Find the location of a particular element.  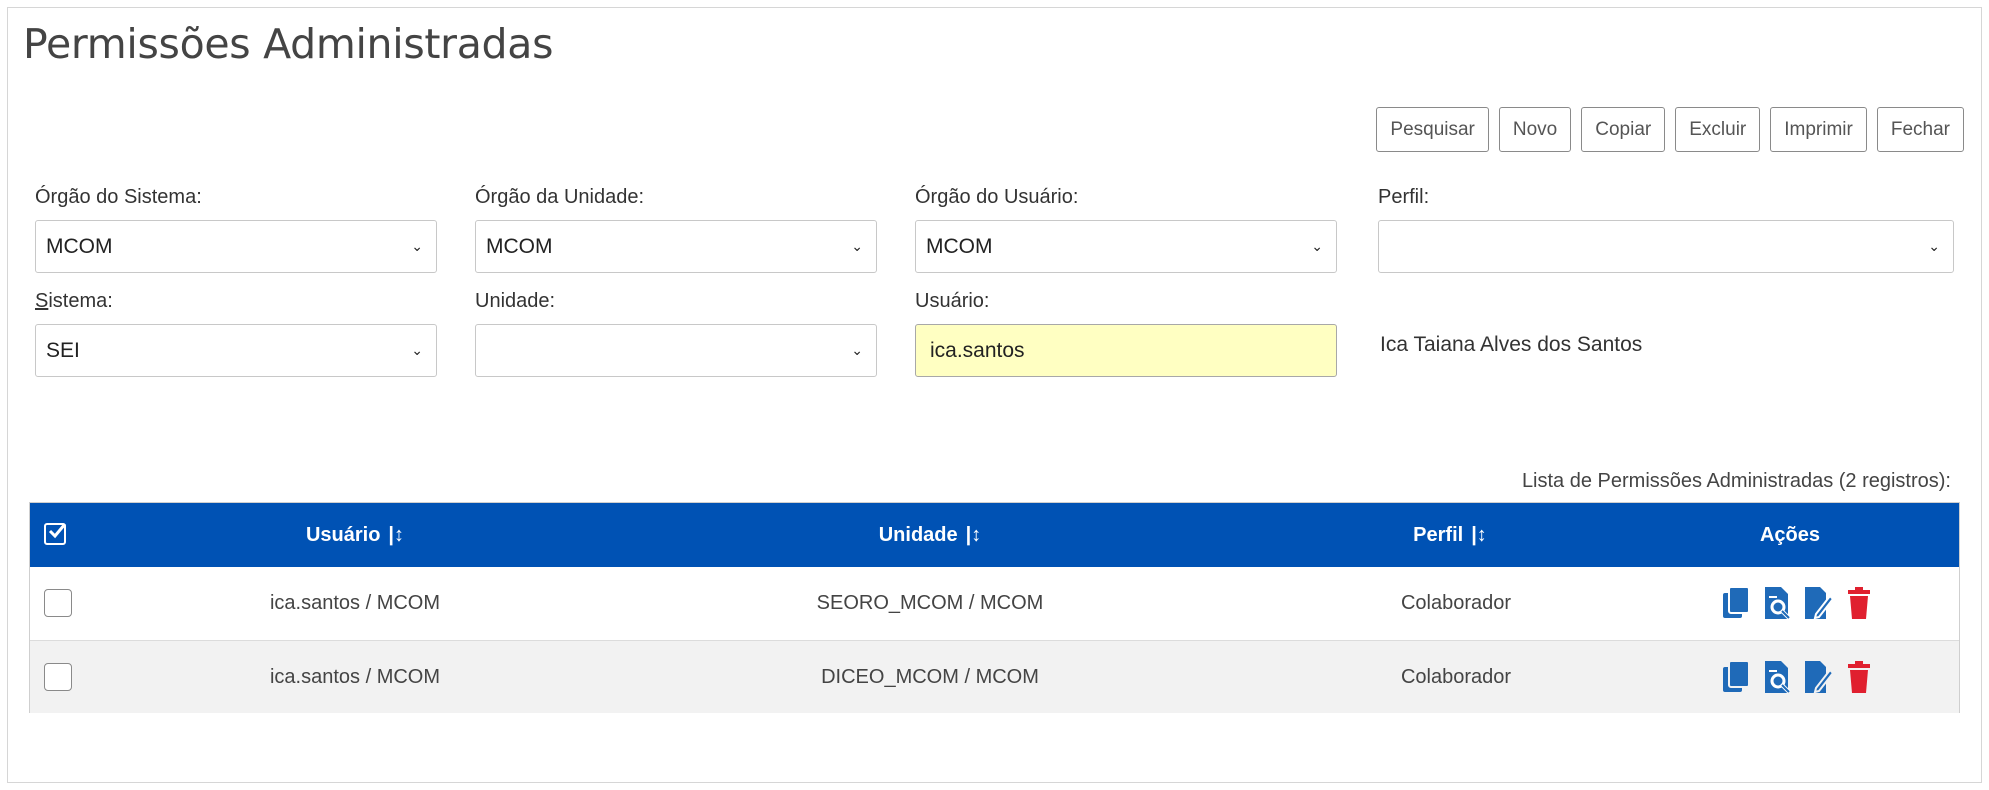

orgao-unidade-field: Órgão da Unidade: MCOM ⌄ is located at coordinates (676, 229).